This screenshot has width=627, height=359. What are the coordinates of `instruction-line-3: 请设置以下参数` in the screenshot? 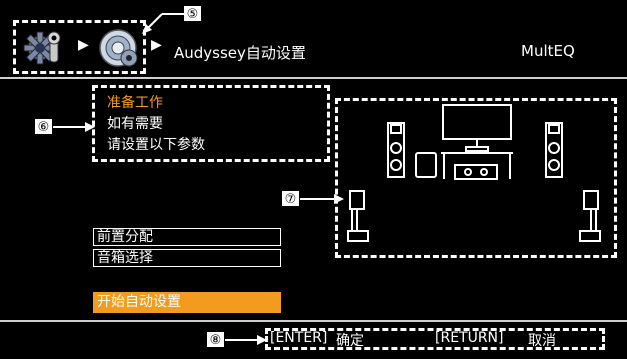 It's located at (156, 145).